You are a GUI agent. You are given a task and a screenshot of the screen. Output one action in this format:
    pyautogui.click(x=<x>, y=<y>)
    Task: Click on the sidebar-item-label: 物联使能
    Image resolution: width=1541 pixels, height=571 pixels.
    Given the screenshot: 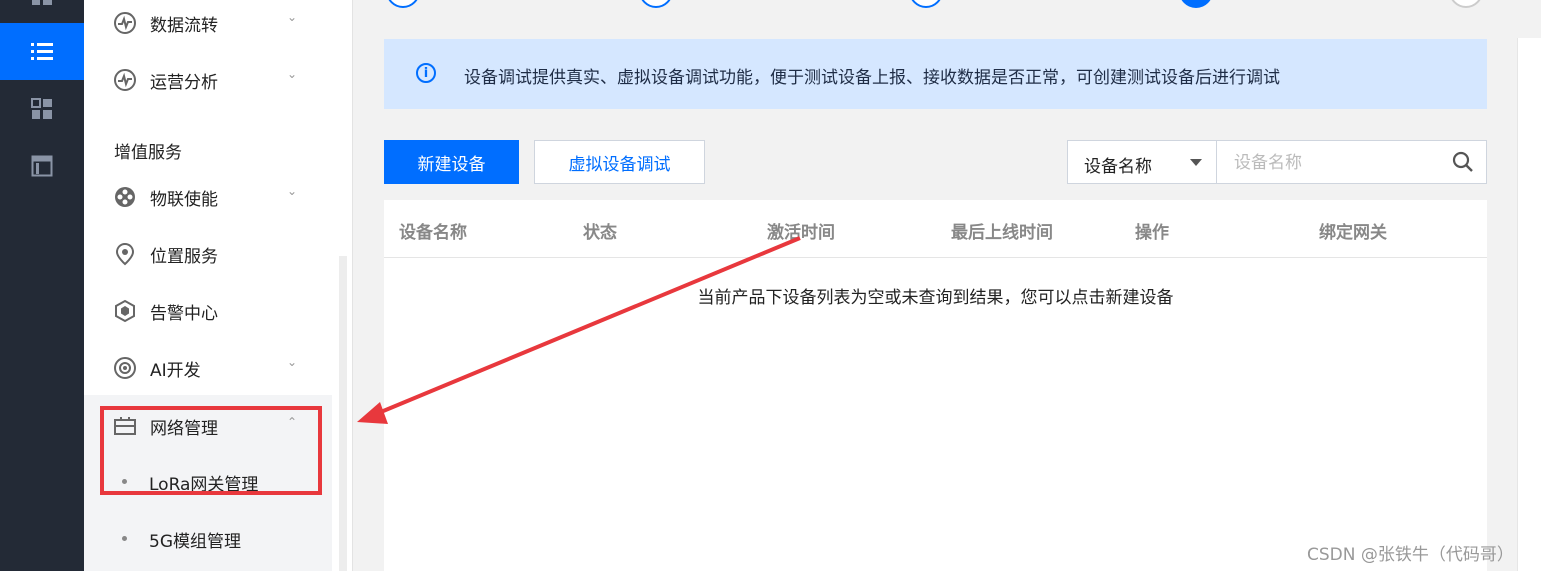 What is the action you would take?
    pyautogui.click(x=184, y=200)
    